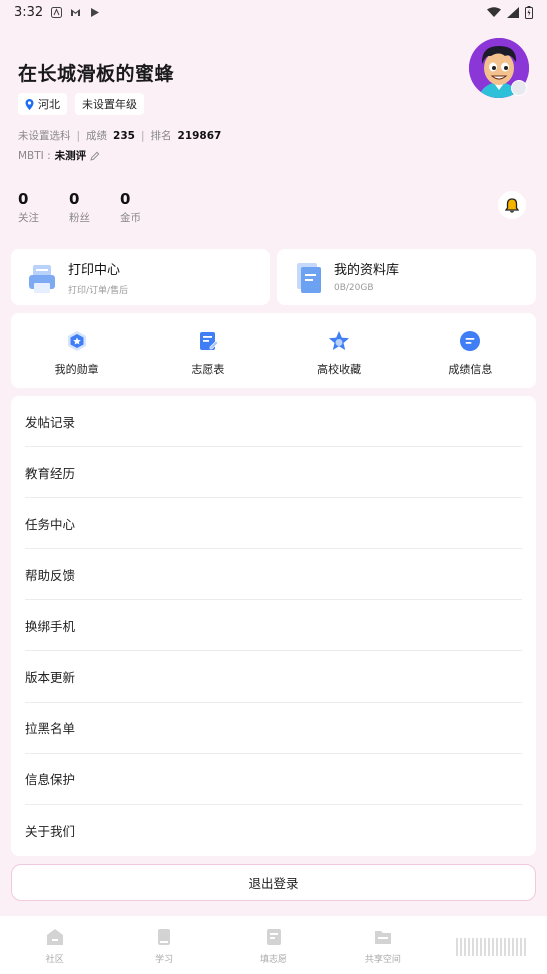 Image resolution: width=547 pixels, height=974 pixels. I want to click on print-center-title: 打印中心, so click(94, 270).